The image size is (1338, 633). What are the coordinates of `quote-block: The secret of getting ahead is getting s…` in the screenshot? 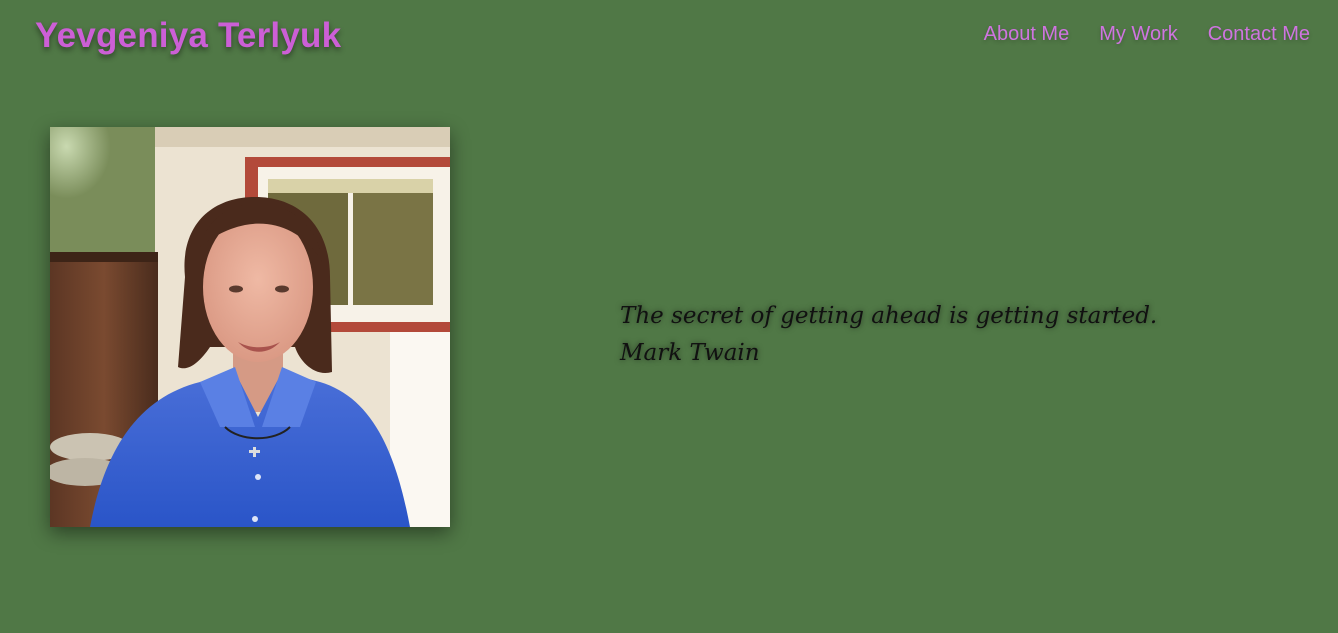 It's located at (888, 335).